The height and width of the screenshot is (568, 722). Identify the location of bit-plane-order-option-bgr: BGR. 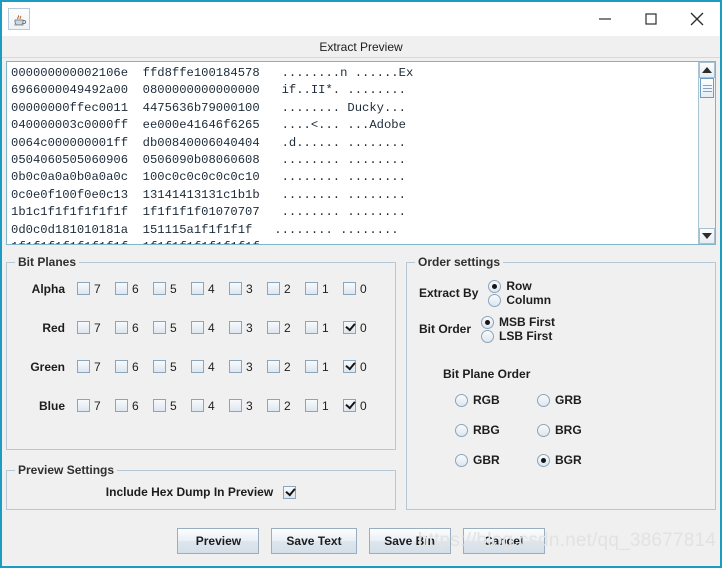
(569, 460).